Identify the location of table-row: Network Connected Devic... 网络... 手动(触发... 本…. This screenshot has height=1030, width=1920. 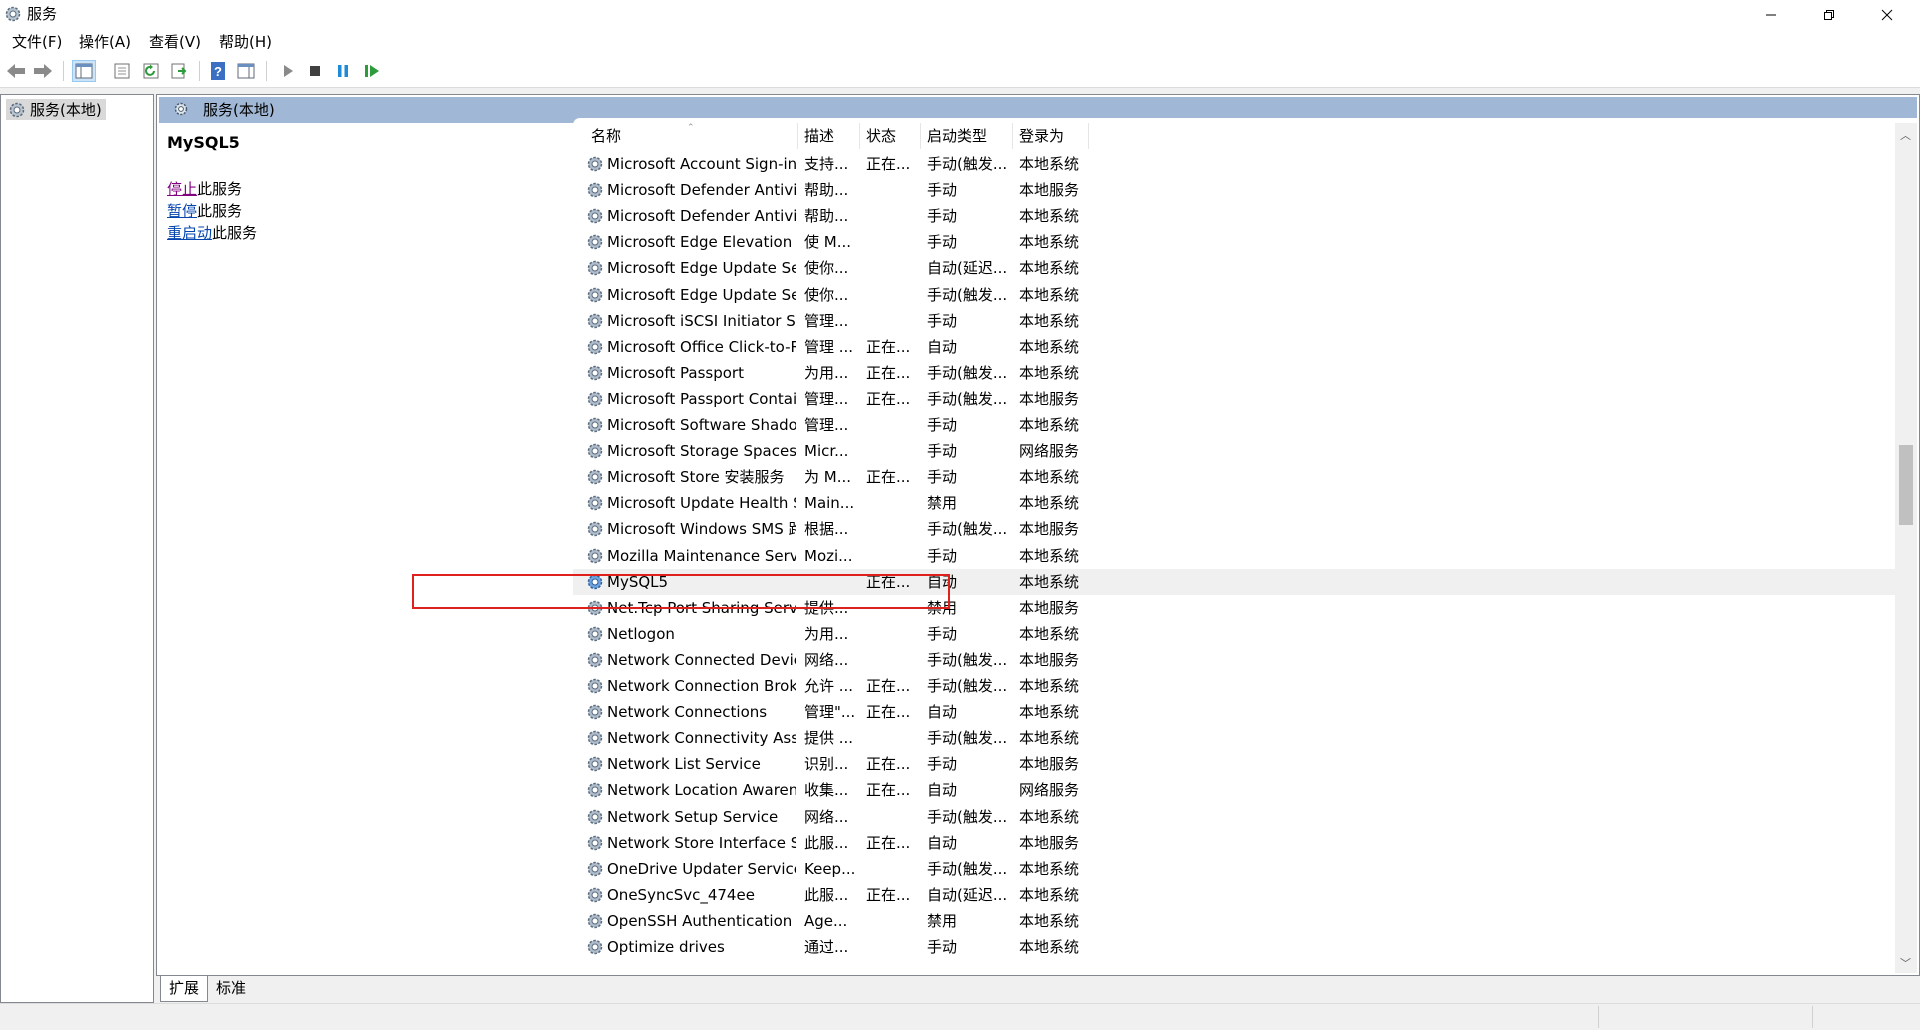
(1234, 660).